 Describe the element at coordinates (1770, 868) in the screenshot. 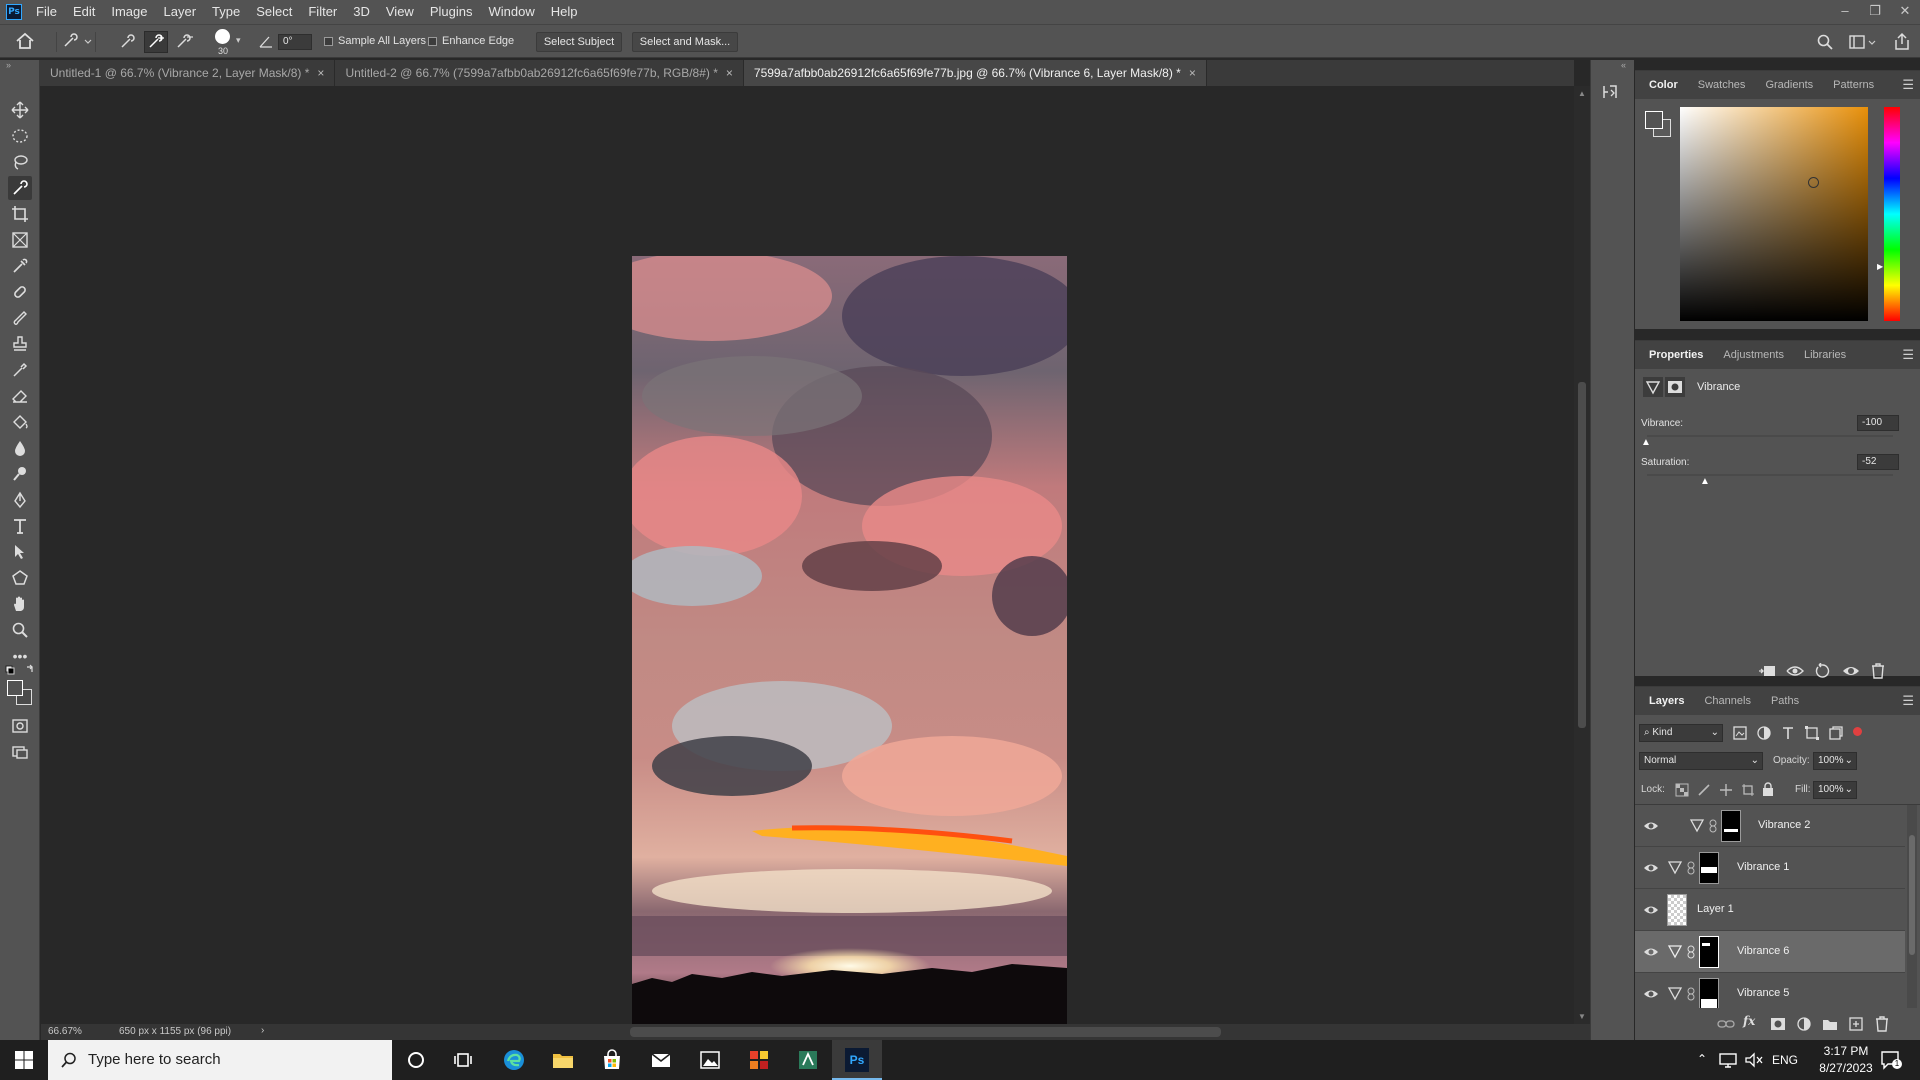

I see `layer-row-vibrance-1: Vibrance 1` at that location.